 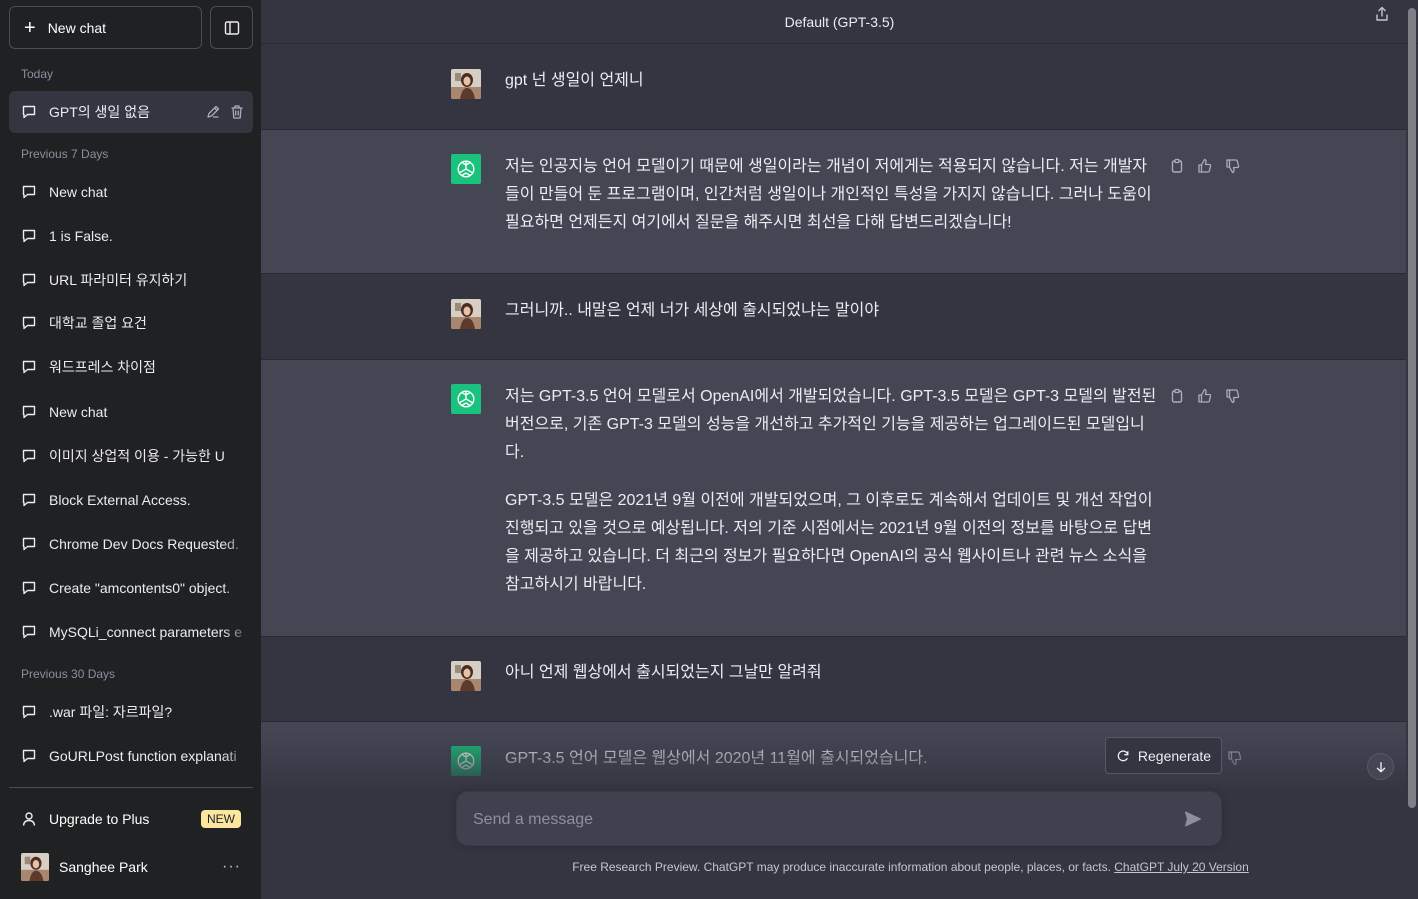 I want to click on edit-icon, so click(x=213, y=112).